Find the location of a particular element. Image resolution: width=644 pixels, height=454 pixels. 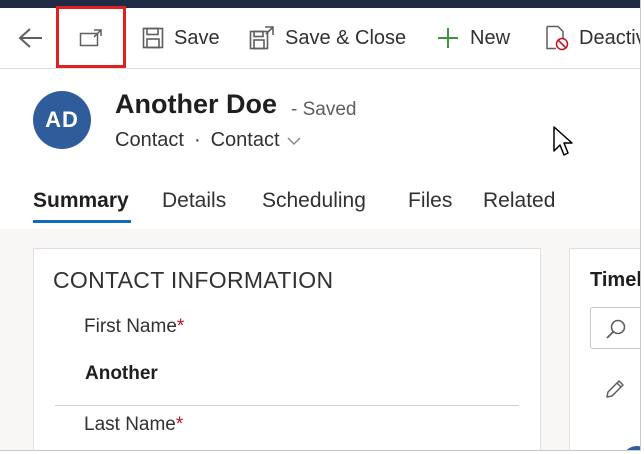

tab-scheduling: Scheduling is located at coordinates (314, 201).